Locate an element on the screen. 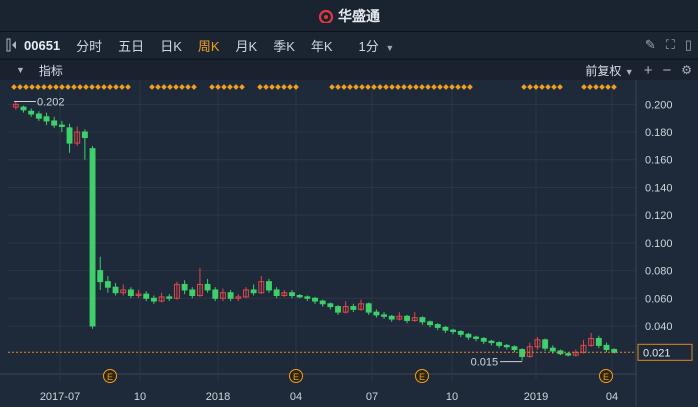 The width and height of the screenshot is (698, 407). tab-quarterly-k: 季K is located at coordinates (284, 45).